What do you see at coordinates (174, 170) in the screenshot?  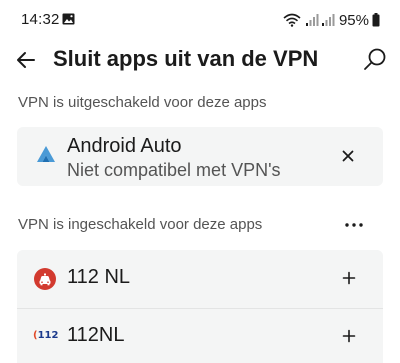 I see `app-subtitle: Niet compatibel met VPN's` at bounding box center [174, 170].